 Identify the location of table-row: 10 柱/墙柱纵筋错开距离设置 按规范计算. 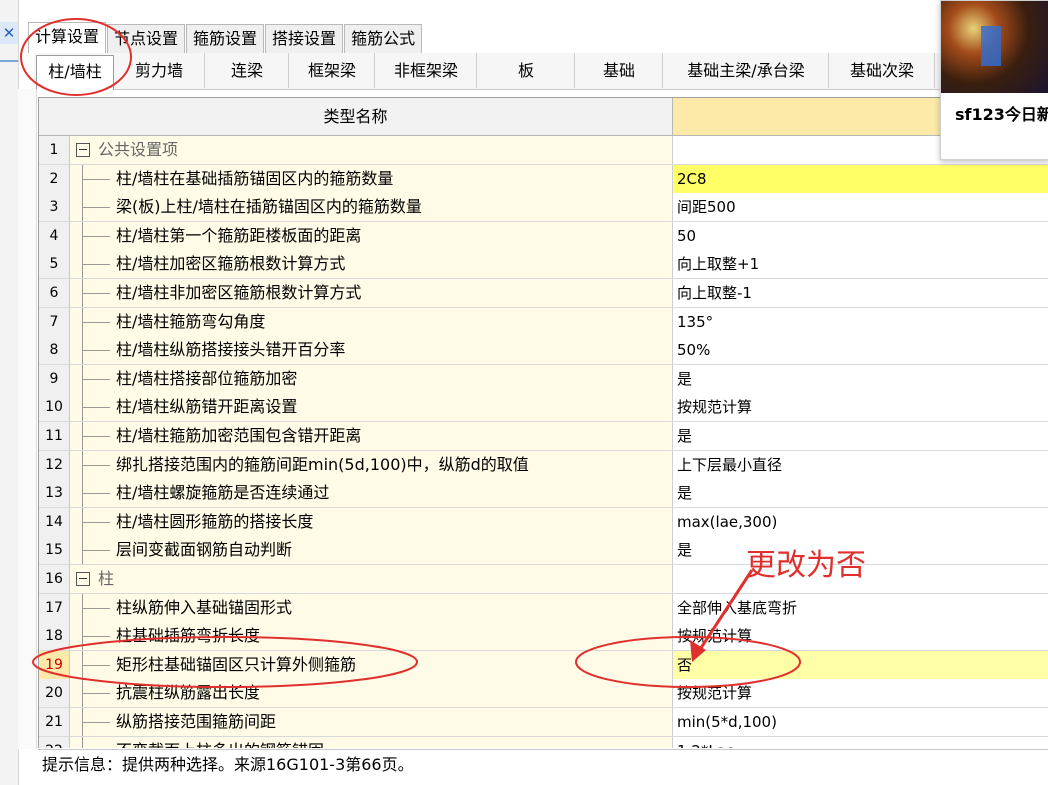
(543, 408).